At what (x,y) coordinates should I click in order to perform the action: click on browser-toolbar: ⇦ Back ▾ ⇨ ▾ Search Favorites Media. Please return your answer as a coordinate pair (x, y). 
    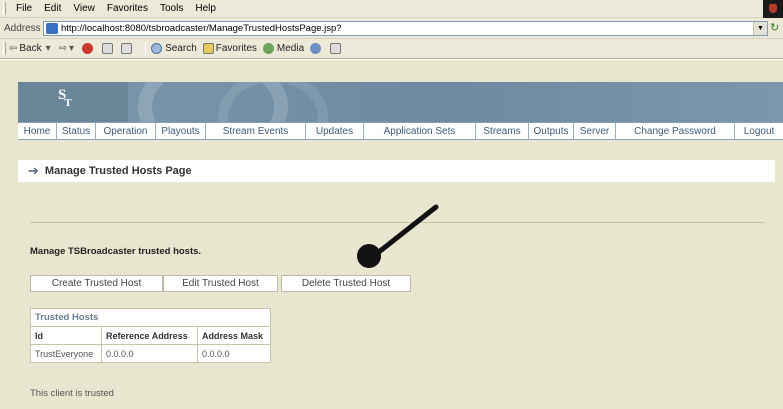
    Looking at the image, I should click on (391, 49).